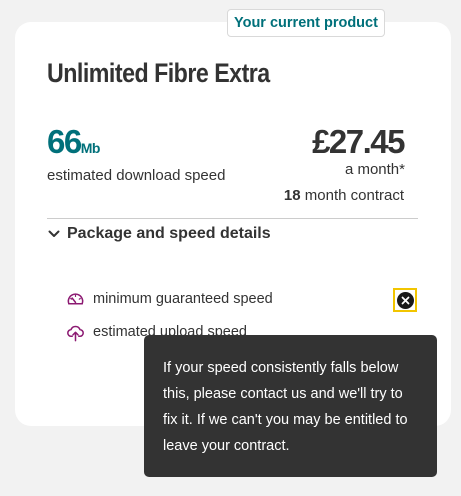 The image size is (461, 496). What do you see at coordinates (292, 195) in the screenshot?
I see `contract-months: 18` at bounding box center [292, 195].